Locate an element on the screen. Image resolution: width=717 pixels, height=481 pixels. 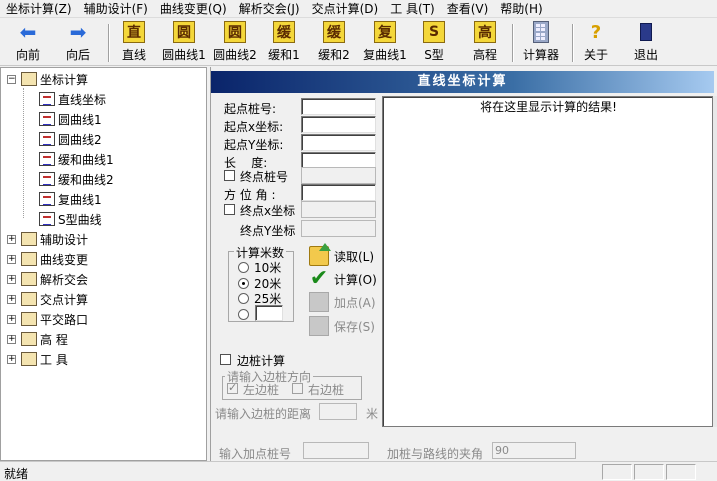
exit-button: 退出 is located at coordinates (646, 42).